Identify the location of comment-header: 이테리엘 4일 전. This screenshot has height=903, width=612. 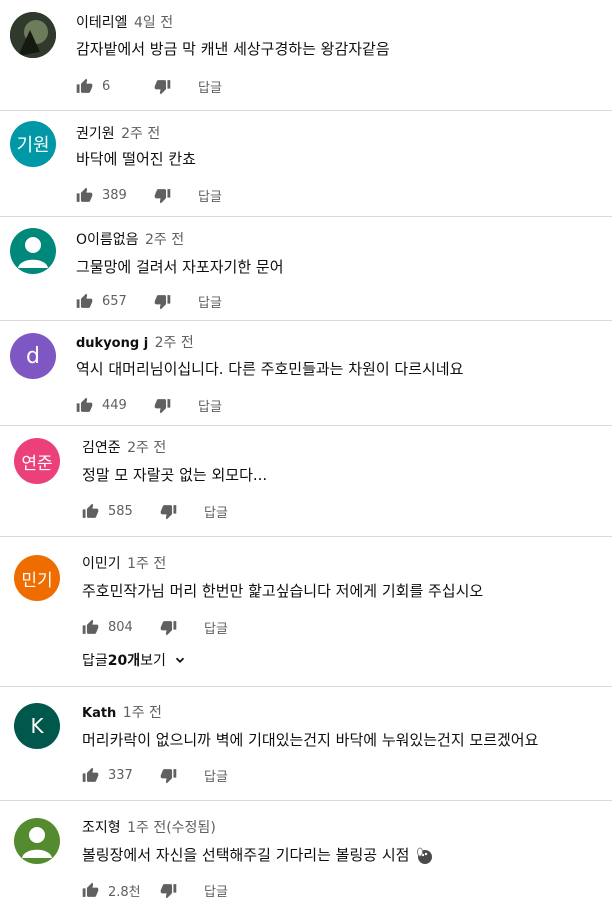
(124, 22).